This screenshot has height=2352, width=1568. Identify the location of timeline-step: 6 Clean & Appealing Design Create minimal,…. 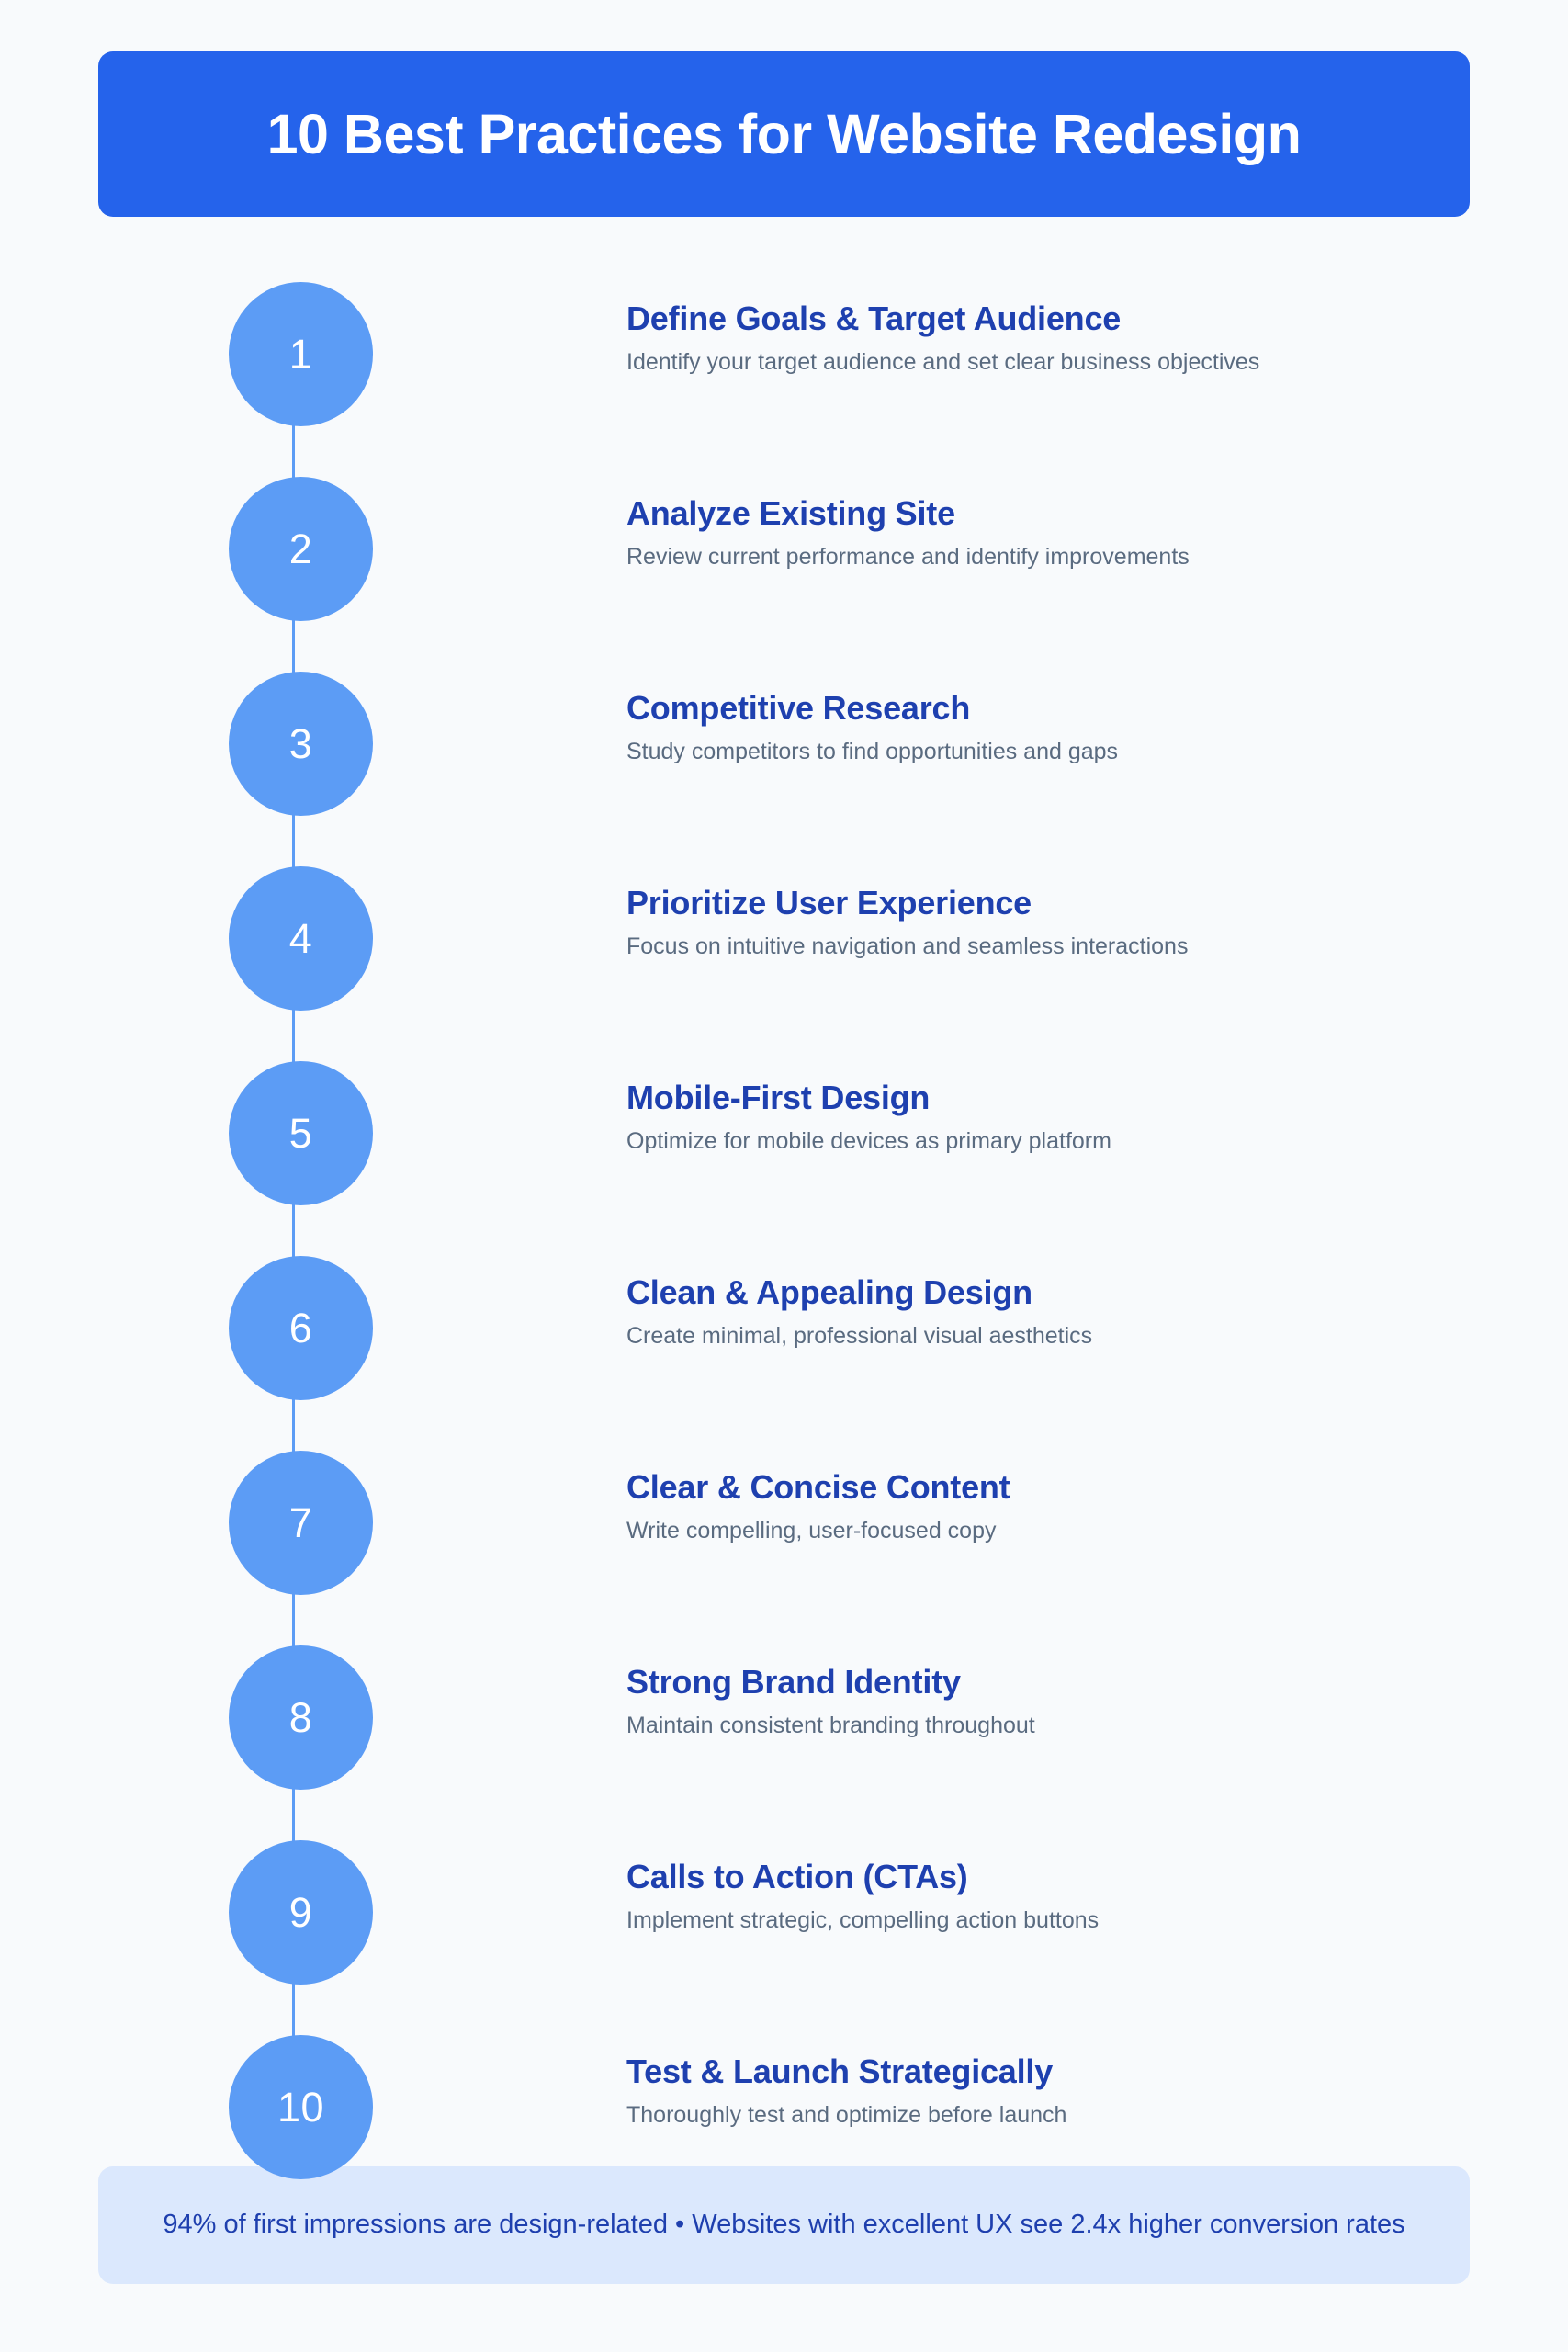
(784, 1392).